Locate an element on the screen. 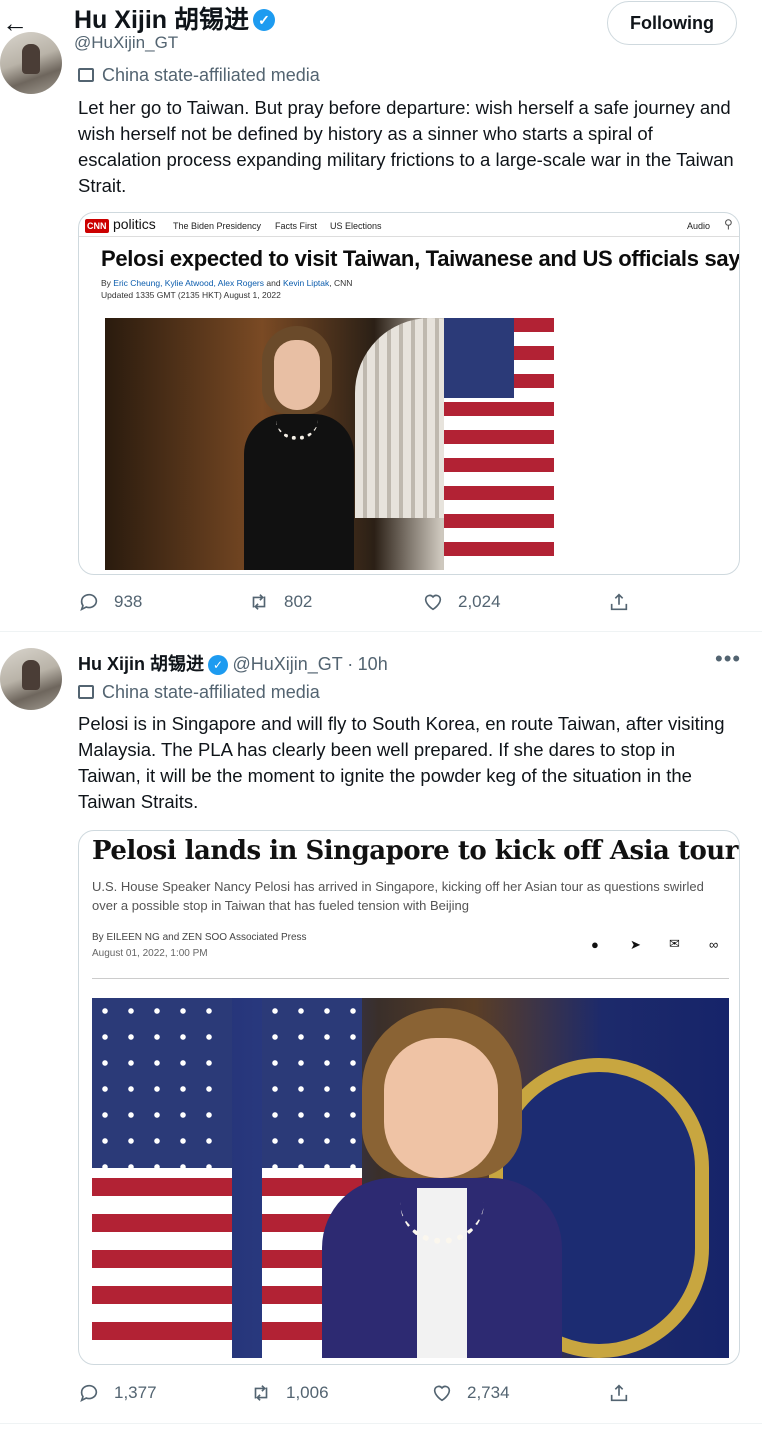  cnn-logo: CNN politics is located at coordinates (120, 224).